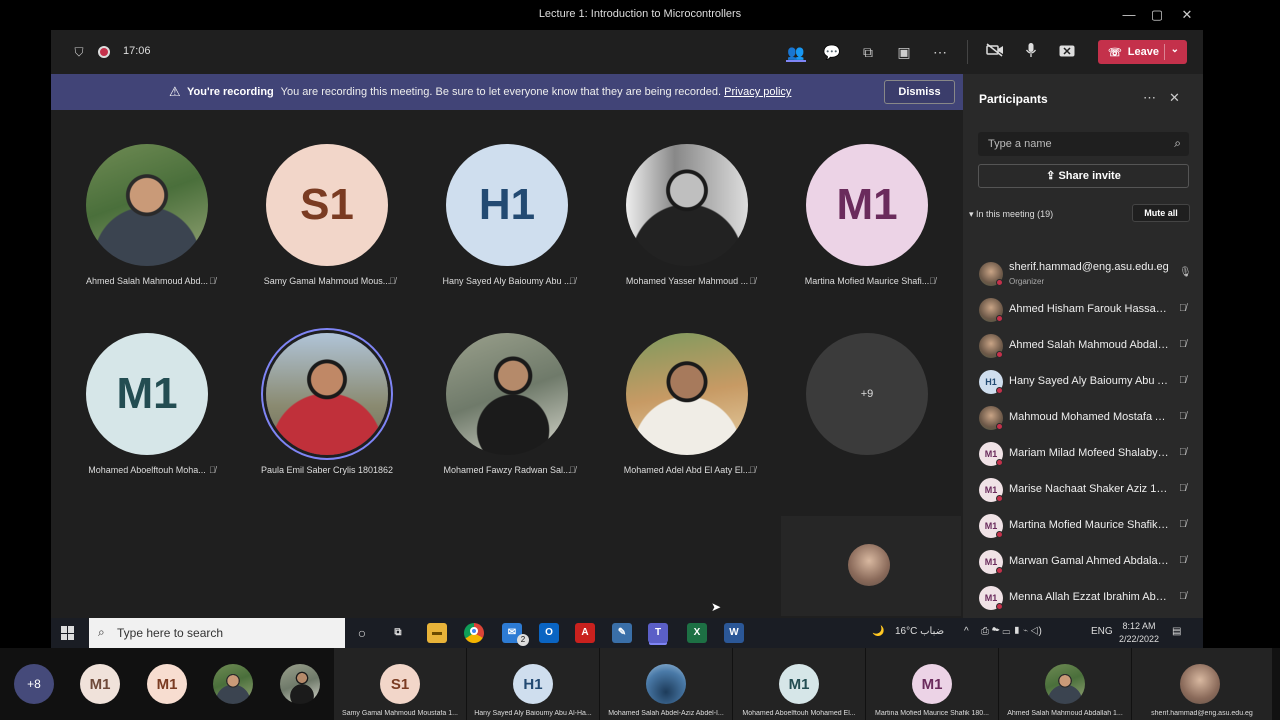  Describe the element at coordinates (1115, 52) in the screenshot. I see `phone-icon: ☏` at that location.